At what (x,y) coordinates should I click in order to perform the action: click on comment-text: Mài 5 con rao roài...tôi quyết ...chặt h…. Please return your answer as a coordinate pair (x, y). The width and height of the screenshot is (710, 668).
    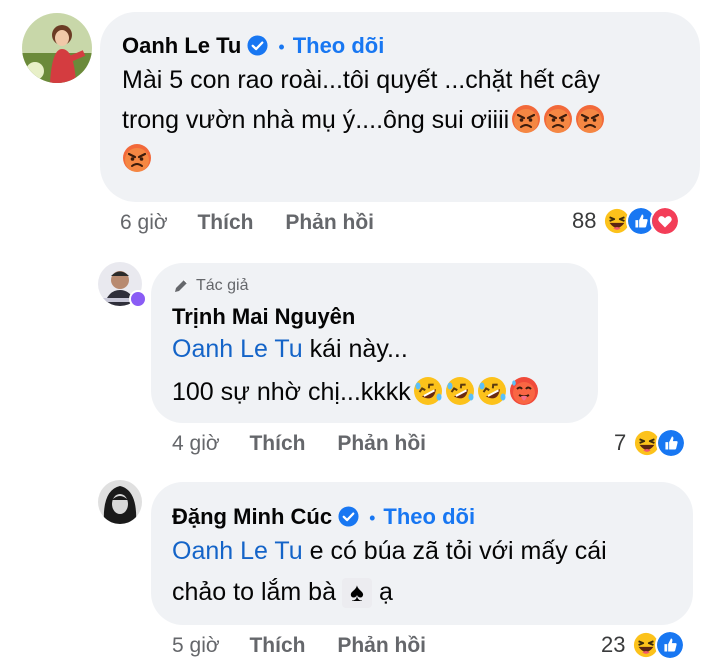
    Looking at the image, I should click on (407, 120).